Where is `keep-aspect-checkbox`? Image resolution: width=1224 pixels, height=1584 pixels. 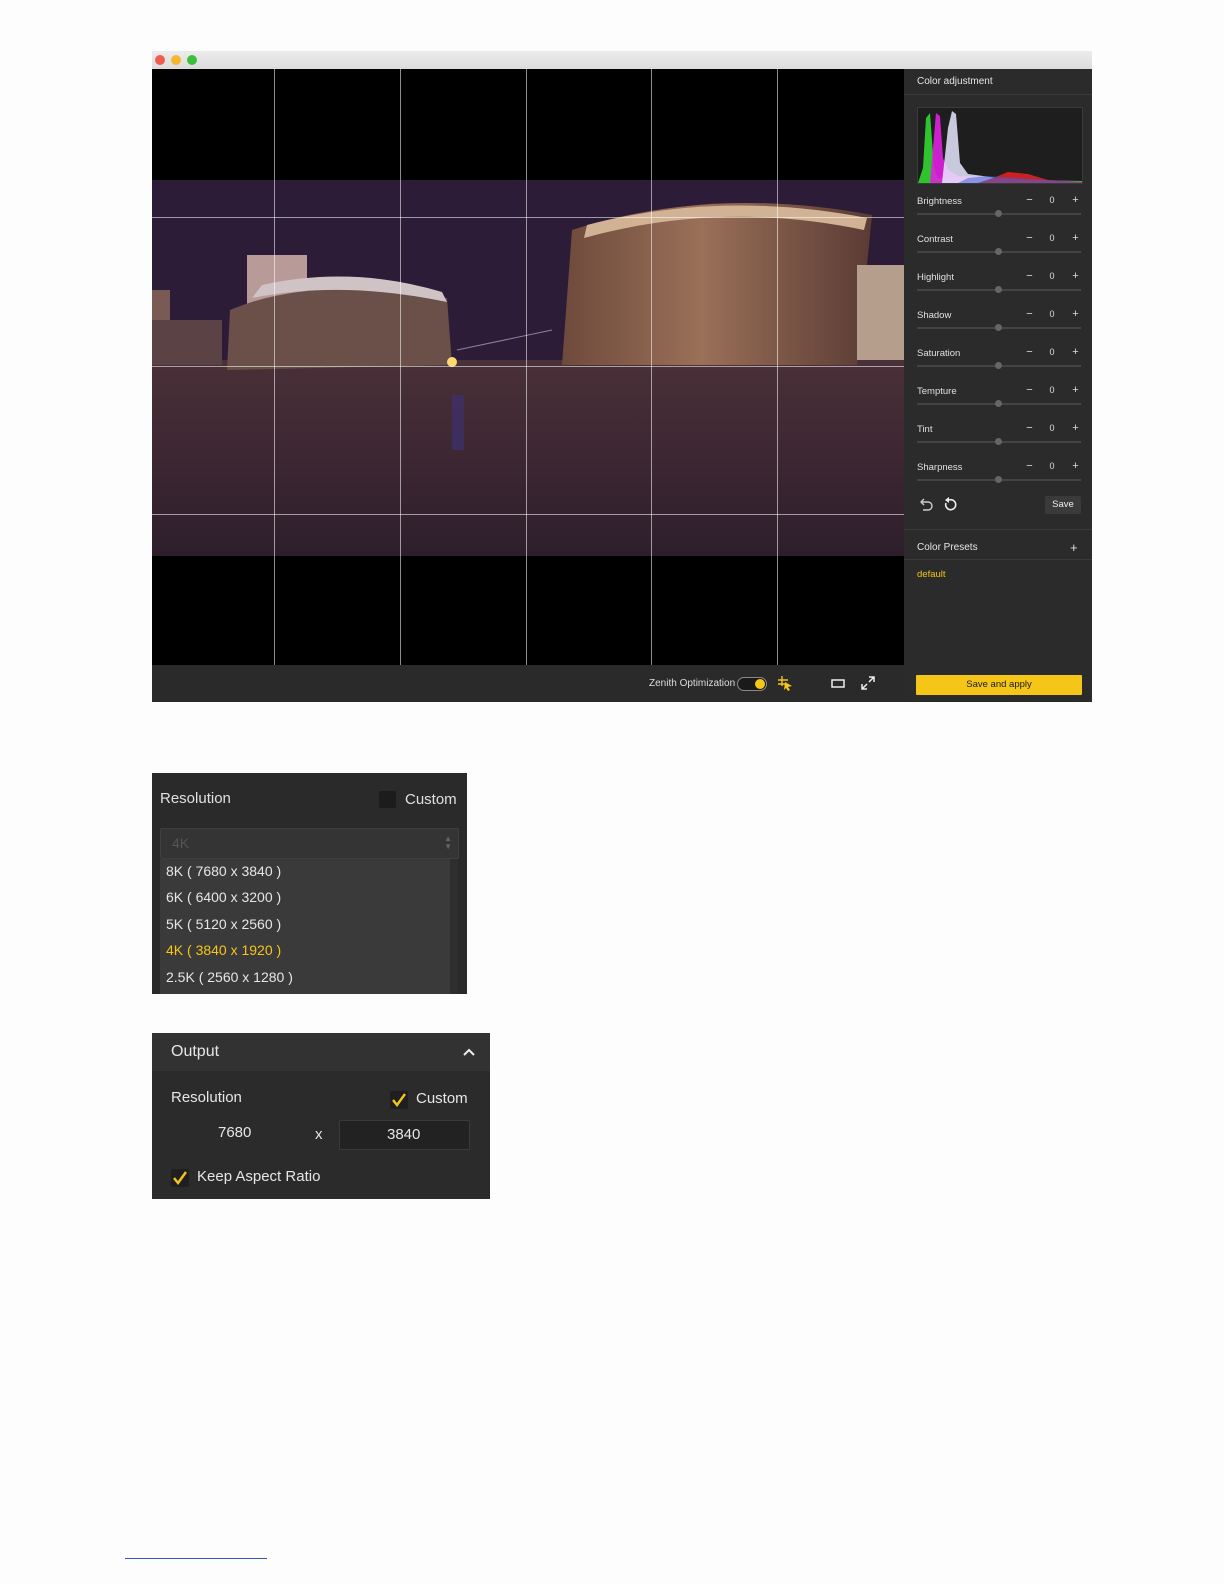 keep-aspect-checkbox is located at coordinates (180, 1178).